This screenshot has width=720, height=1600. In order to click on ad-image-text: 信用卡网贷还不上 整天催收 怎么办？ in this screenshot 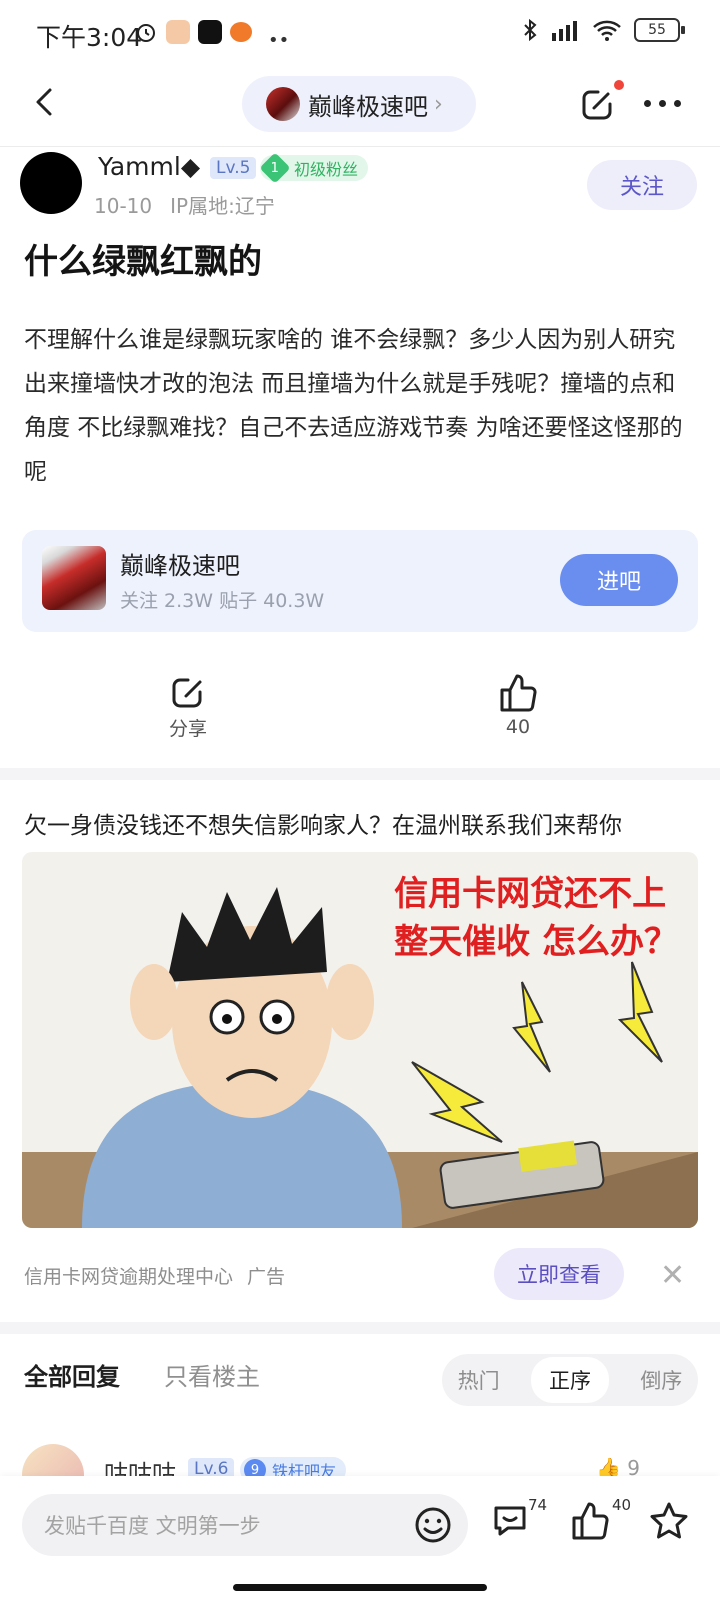, I will do `click(536, 918)`.